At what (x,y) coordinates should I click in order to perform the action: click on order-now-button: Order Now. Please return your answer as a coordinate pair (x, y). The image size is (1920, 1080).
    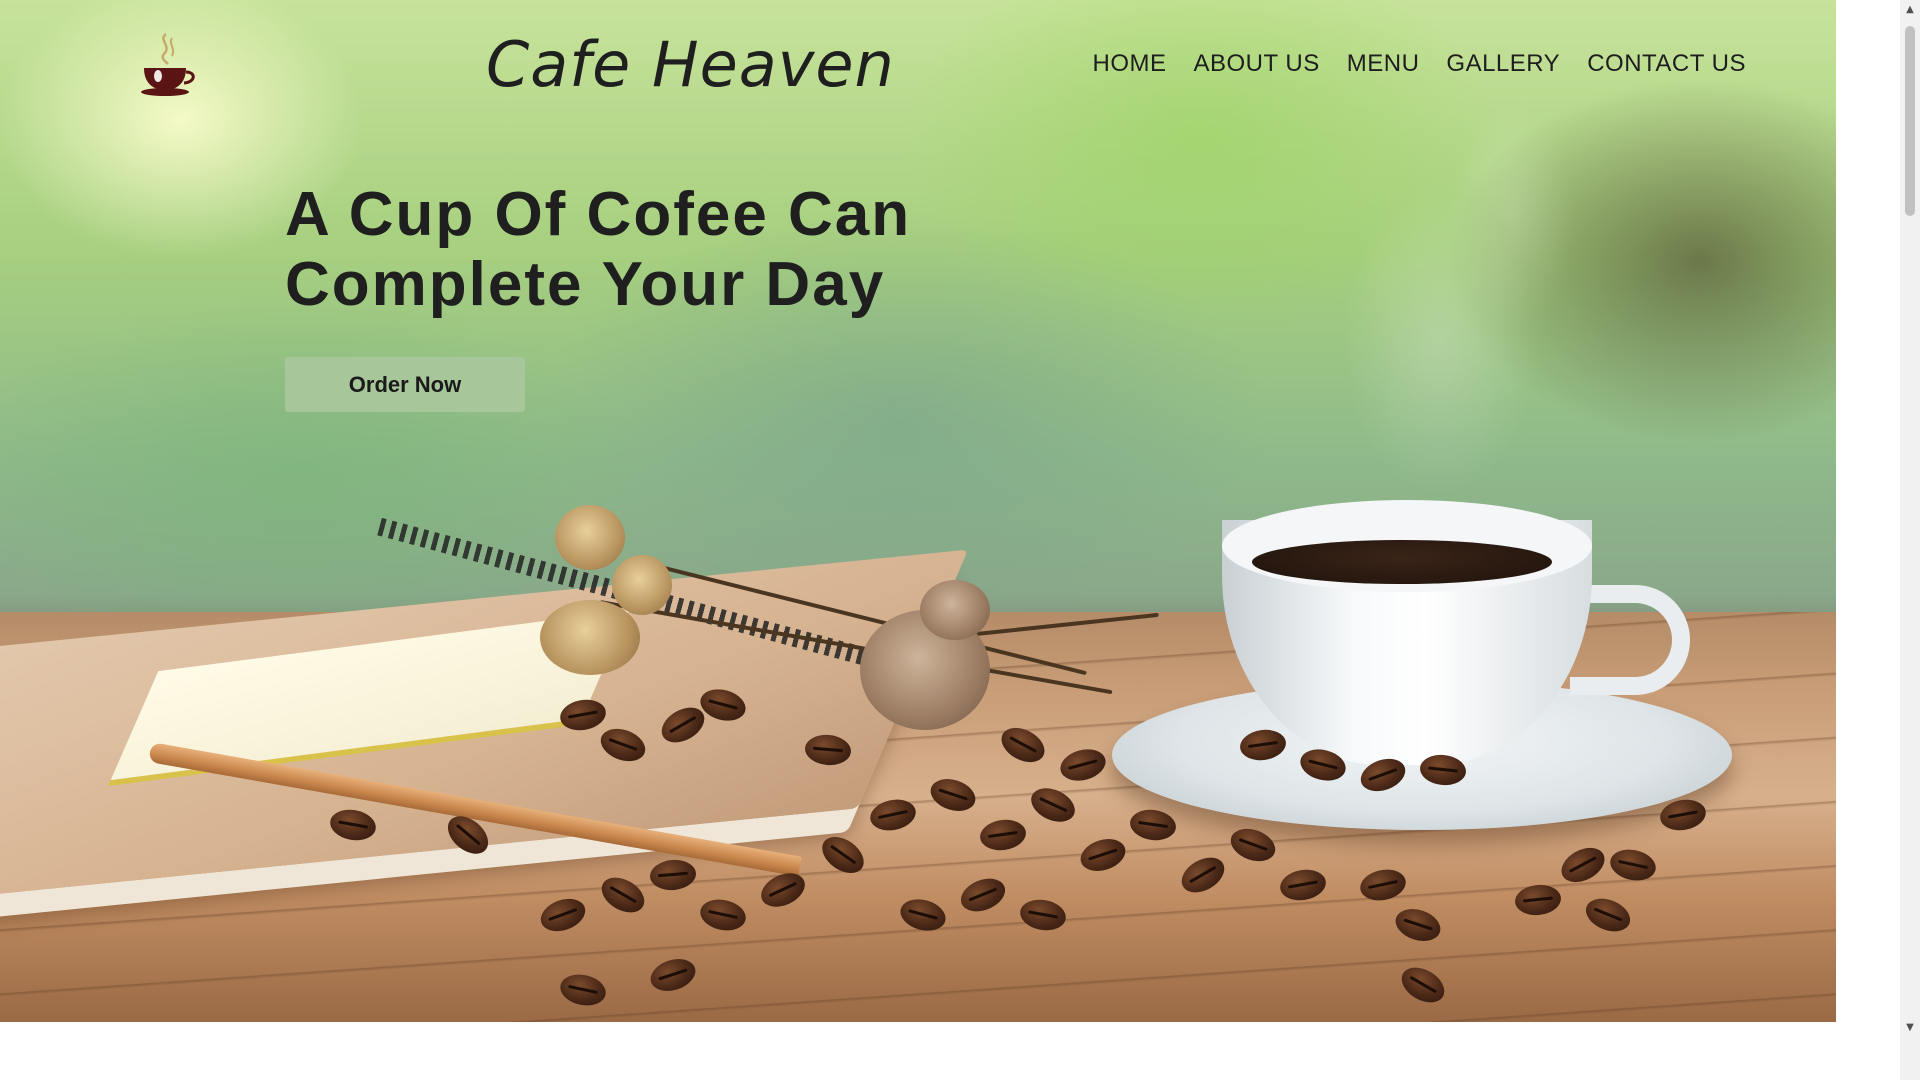
    Looking at the image, I should click on (405, 384).